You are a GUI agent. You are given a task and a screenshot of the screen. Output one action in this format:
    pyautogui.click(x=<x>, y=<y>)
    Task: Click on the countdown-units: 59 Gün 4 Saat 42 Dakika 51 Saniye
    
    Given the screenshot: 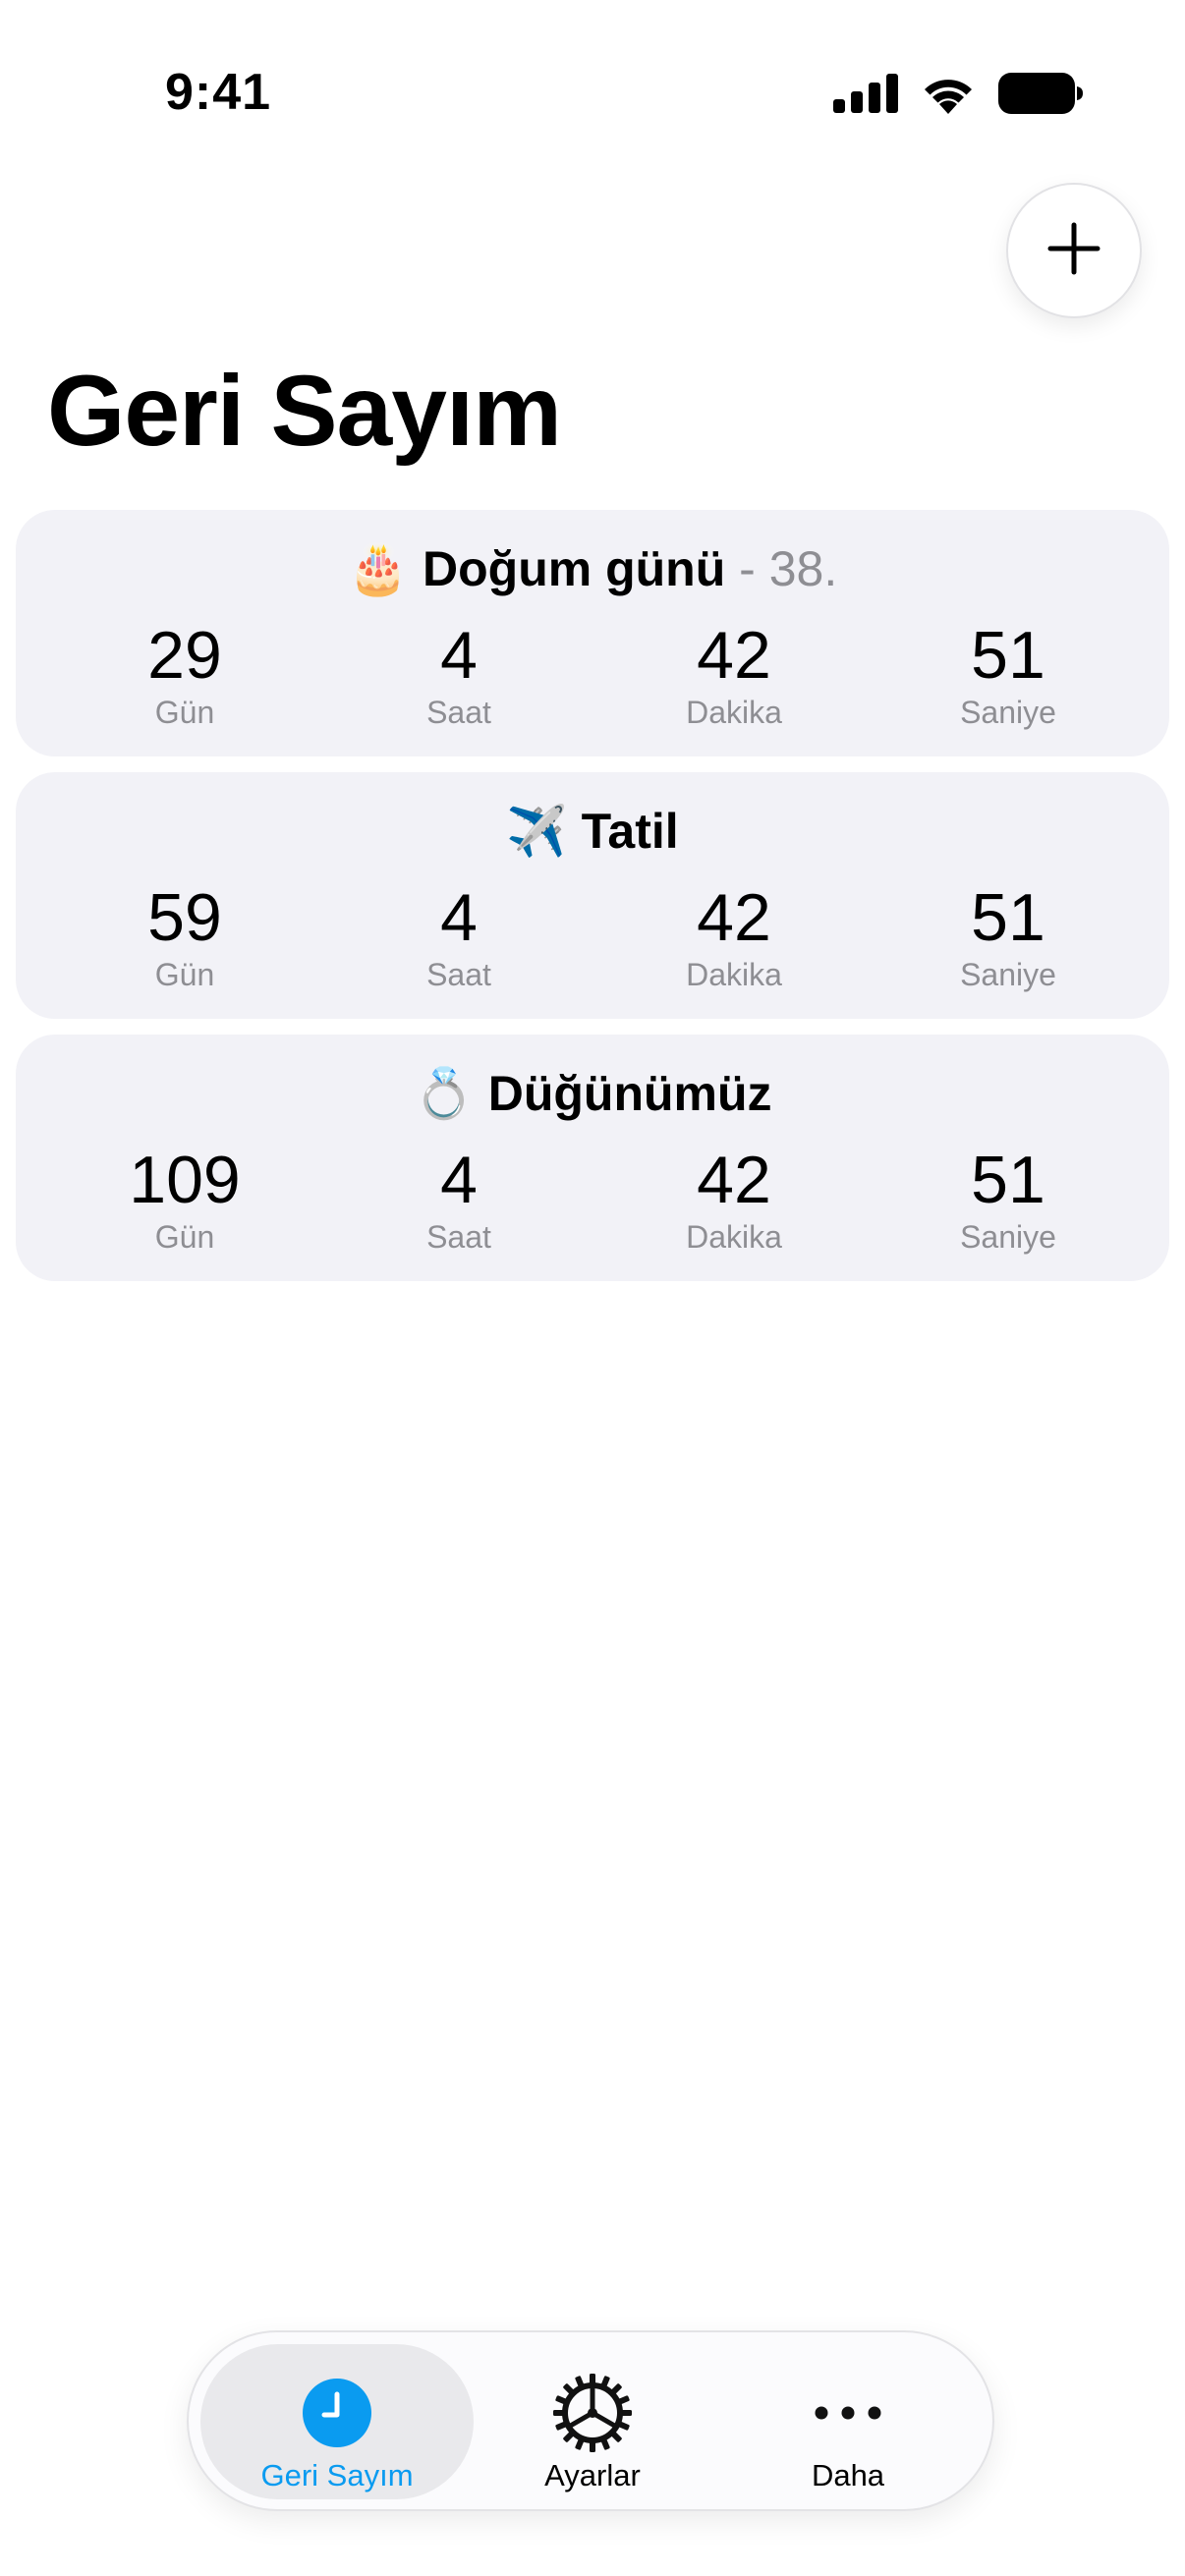 What is the action you would take?
    pyautogui.click(x=592, y=942)
    